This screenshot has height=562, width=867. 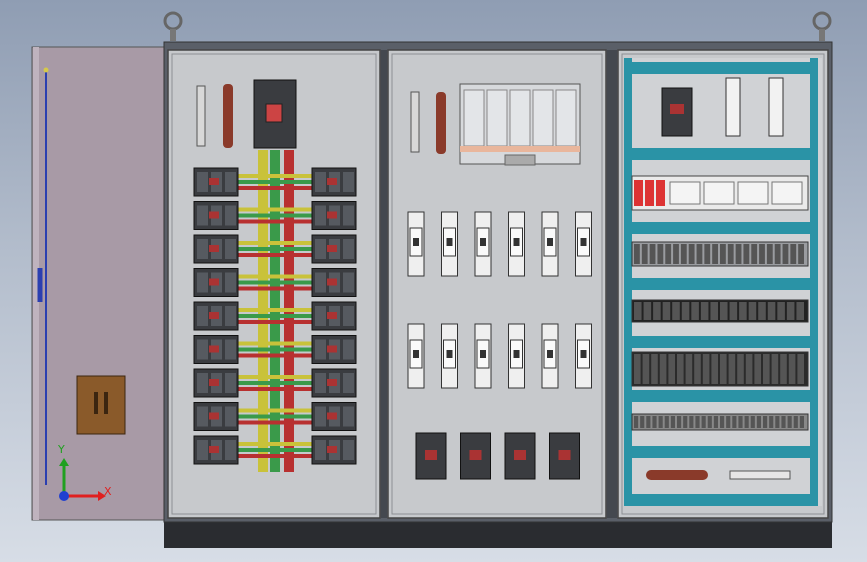 What do you see at coordinates (677, 109) in the screenshot?
I see `control-breaker-handle` at bounding box center [677, 109].